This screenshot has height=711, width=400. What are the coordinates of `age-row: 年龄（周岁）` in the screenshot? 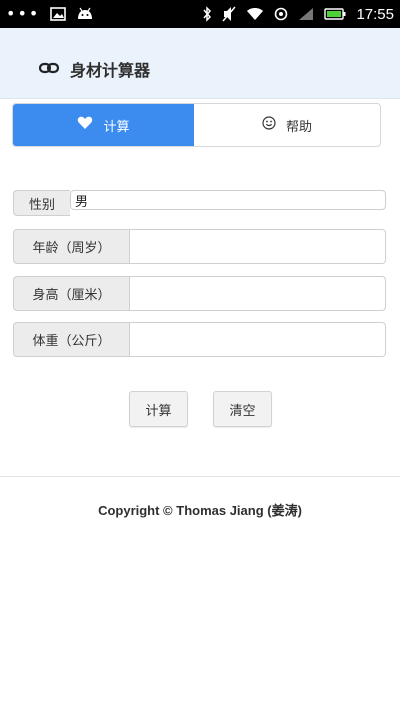 It's located at (199, 246).